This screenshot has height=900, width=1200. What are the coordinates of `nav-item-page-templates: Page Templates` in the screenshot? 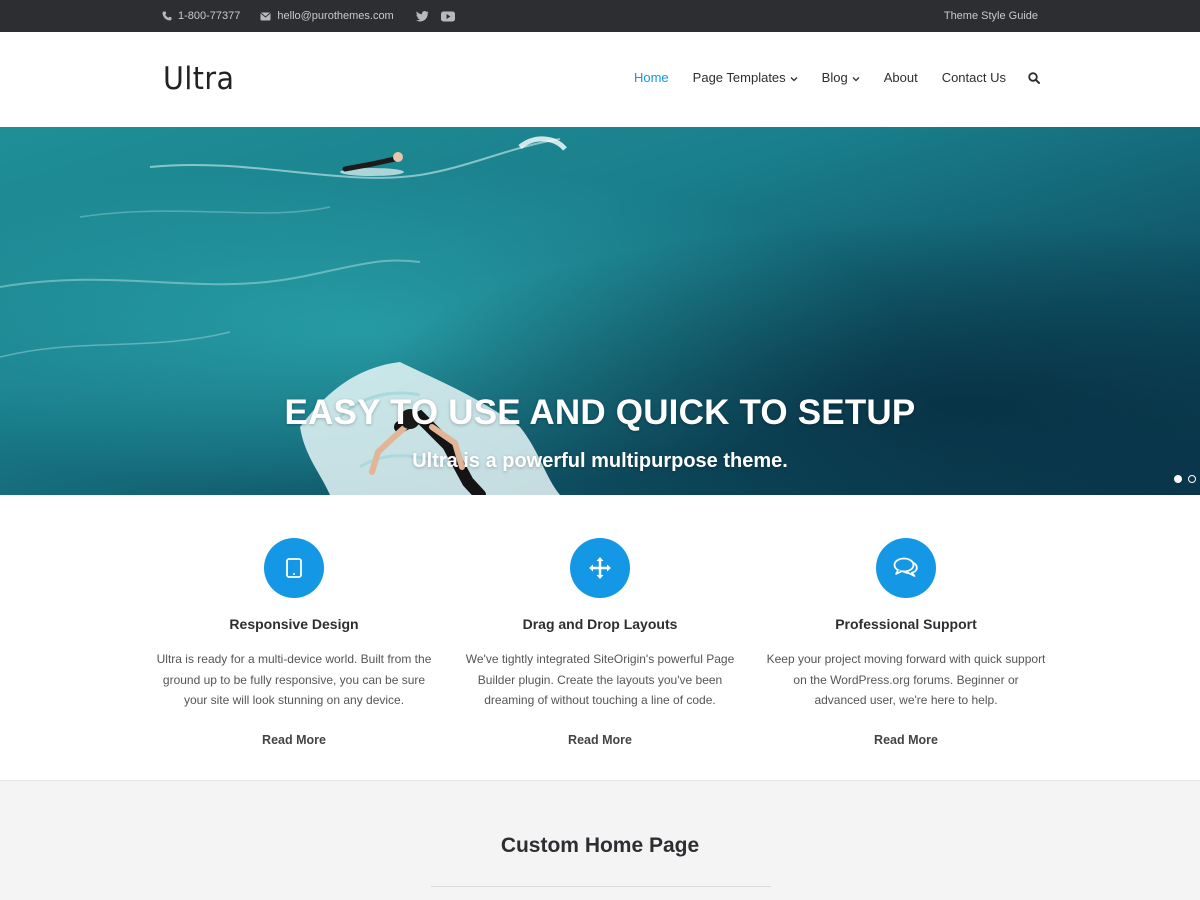 It's located at (745, 77).